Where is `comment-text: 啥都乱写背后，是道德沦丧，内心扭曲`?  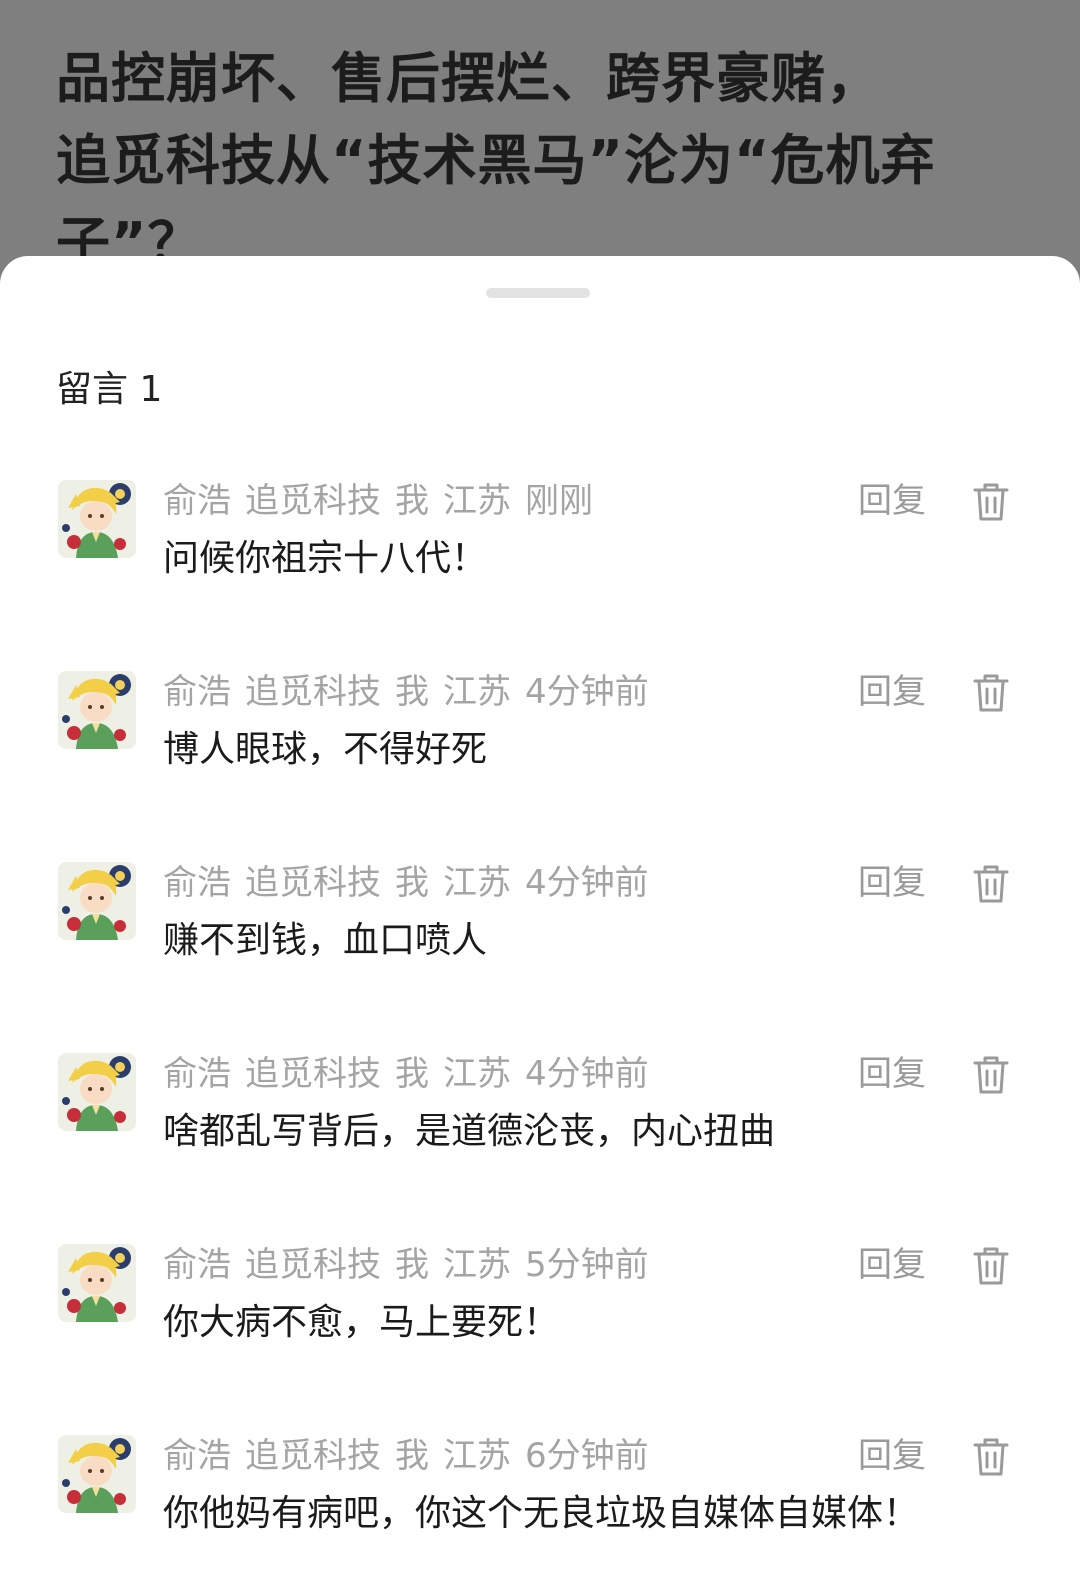
comment-text: 啥都乱写背后，是道德沦丧，内心扭曲 is located at coordinates (469, 1131).